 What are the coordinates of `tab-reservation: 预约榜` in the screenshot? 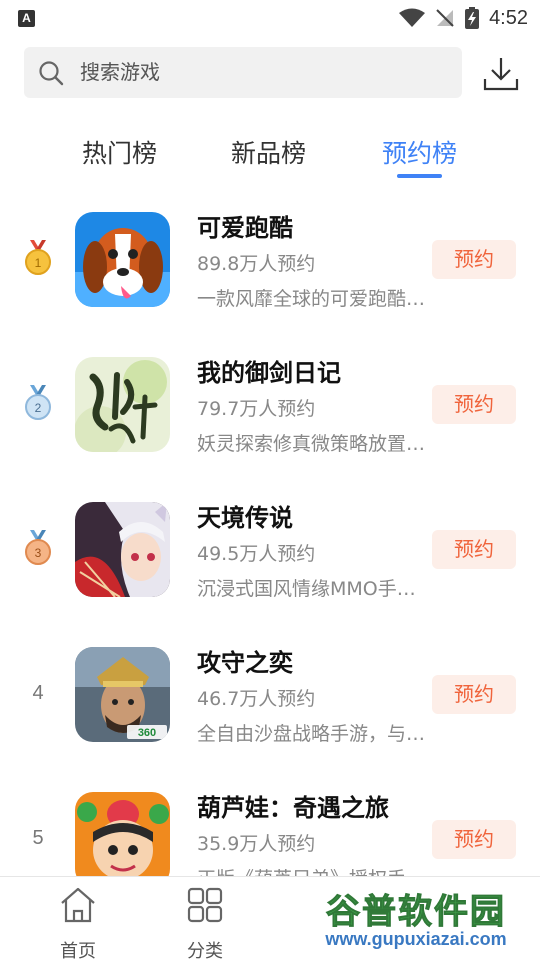 It's located at (419, 154).